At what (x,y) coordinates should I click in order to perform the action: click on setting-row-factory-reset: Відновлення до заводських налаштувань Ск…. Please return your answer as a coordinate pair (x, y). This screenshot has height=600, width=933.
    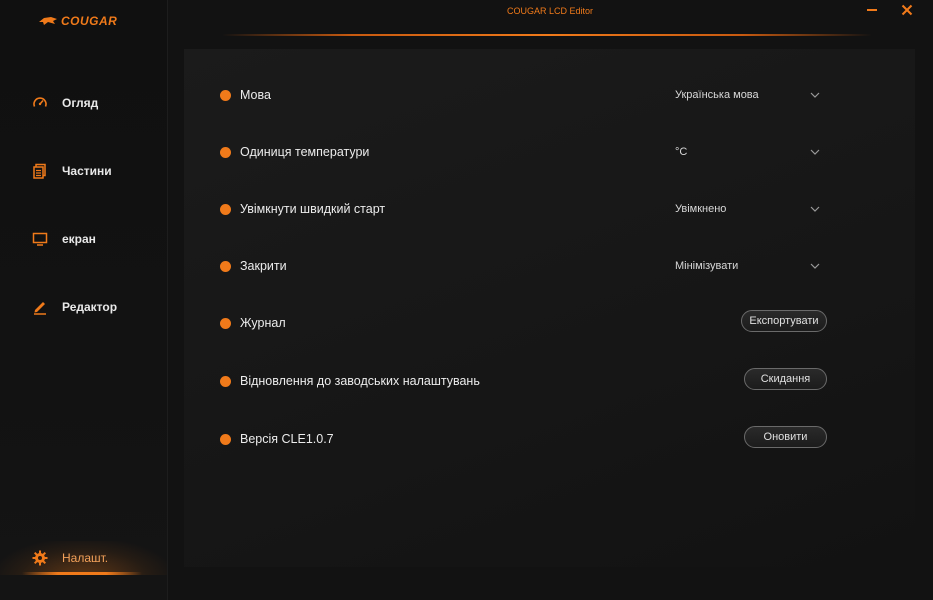
    Looking at the image, I should click on (549, 381).